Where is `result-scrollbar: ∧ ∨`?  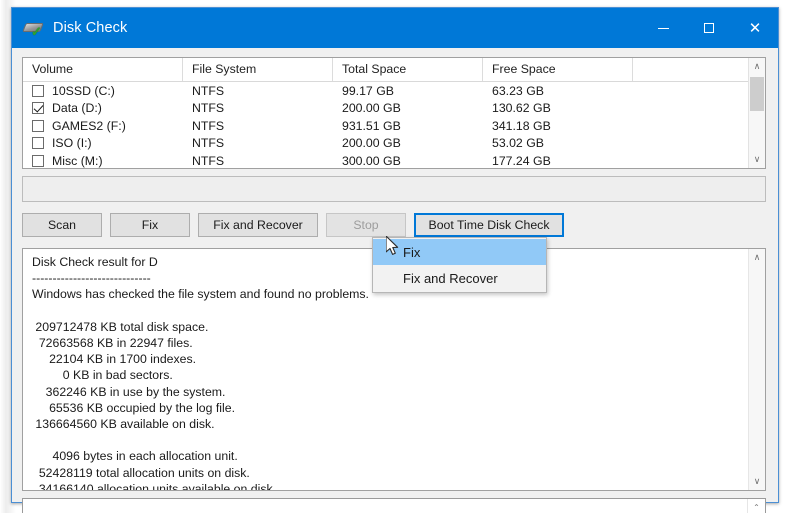 result-scrollbar: ∧ ∨ is located at coordinates (756, 369).